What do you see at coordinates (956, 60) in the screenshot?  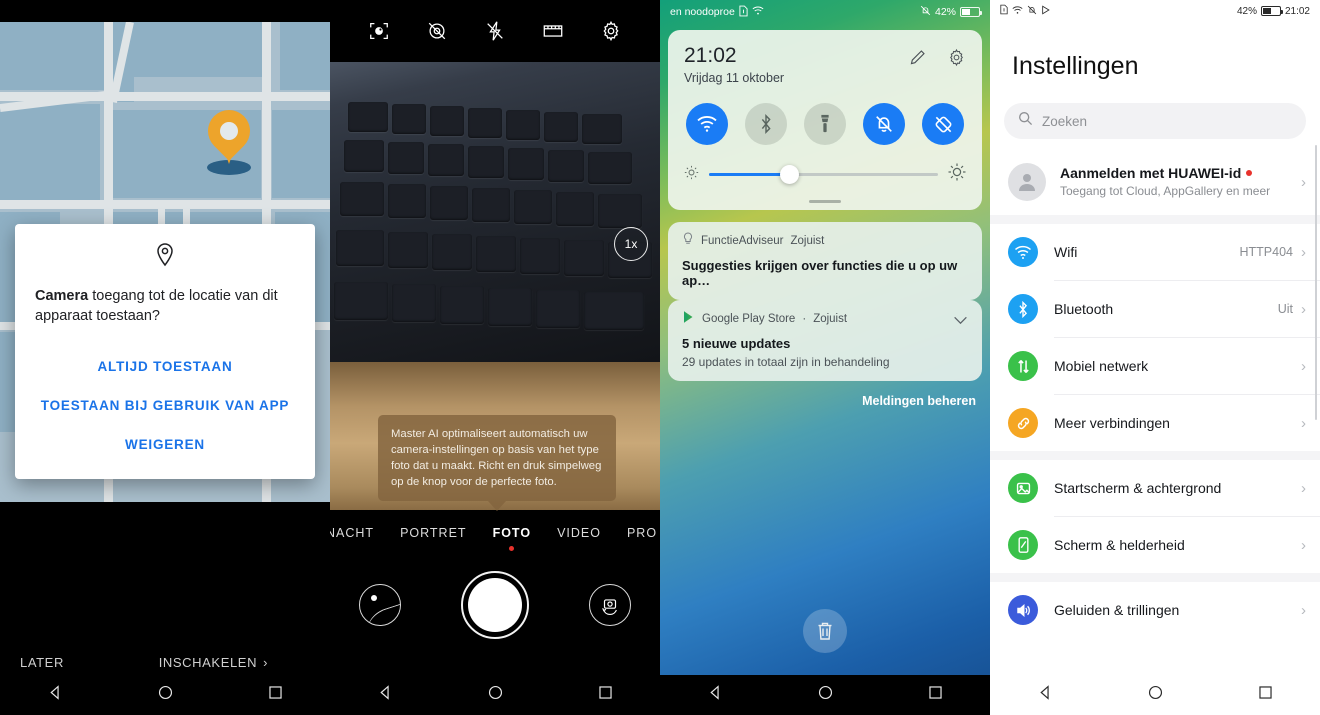 I see `gear-icon` at bounding box center [956, 60].